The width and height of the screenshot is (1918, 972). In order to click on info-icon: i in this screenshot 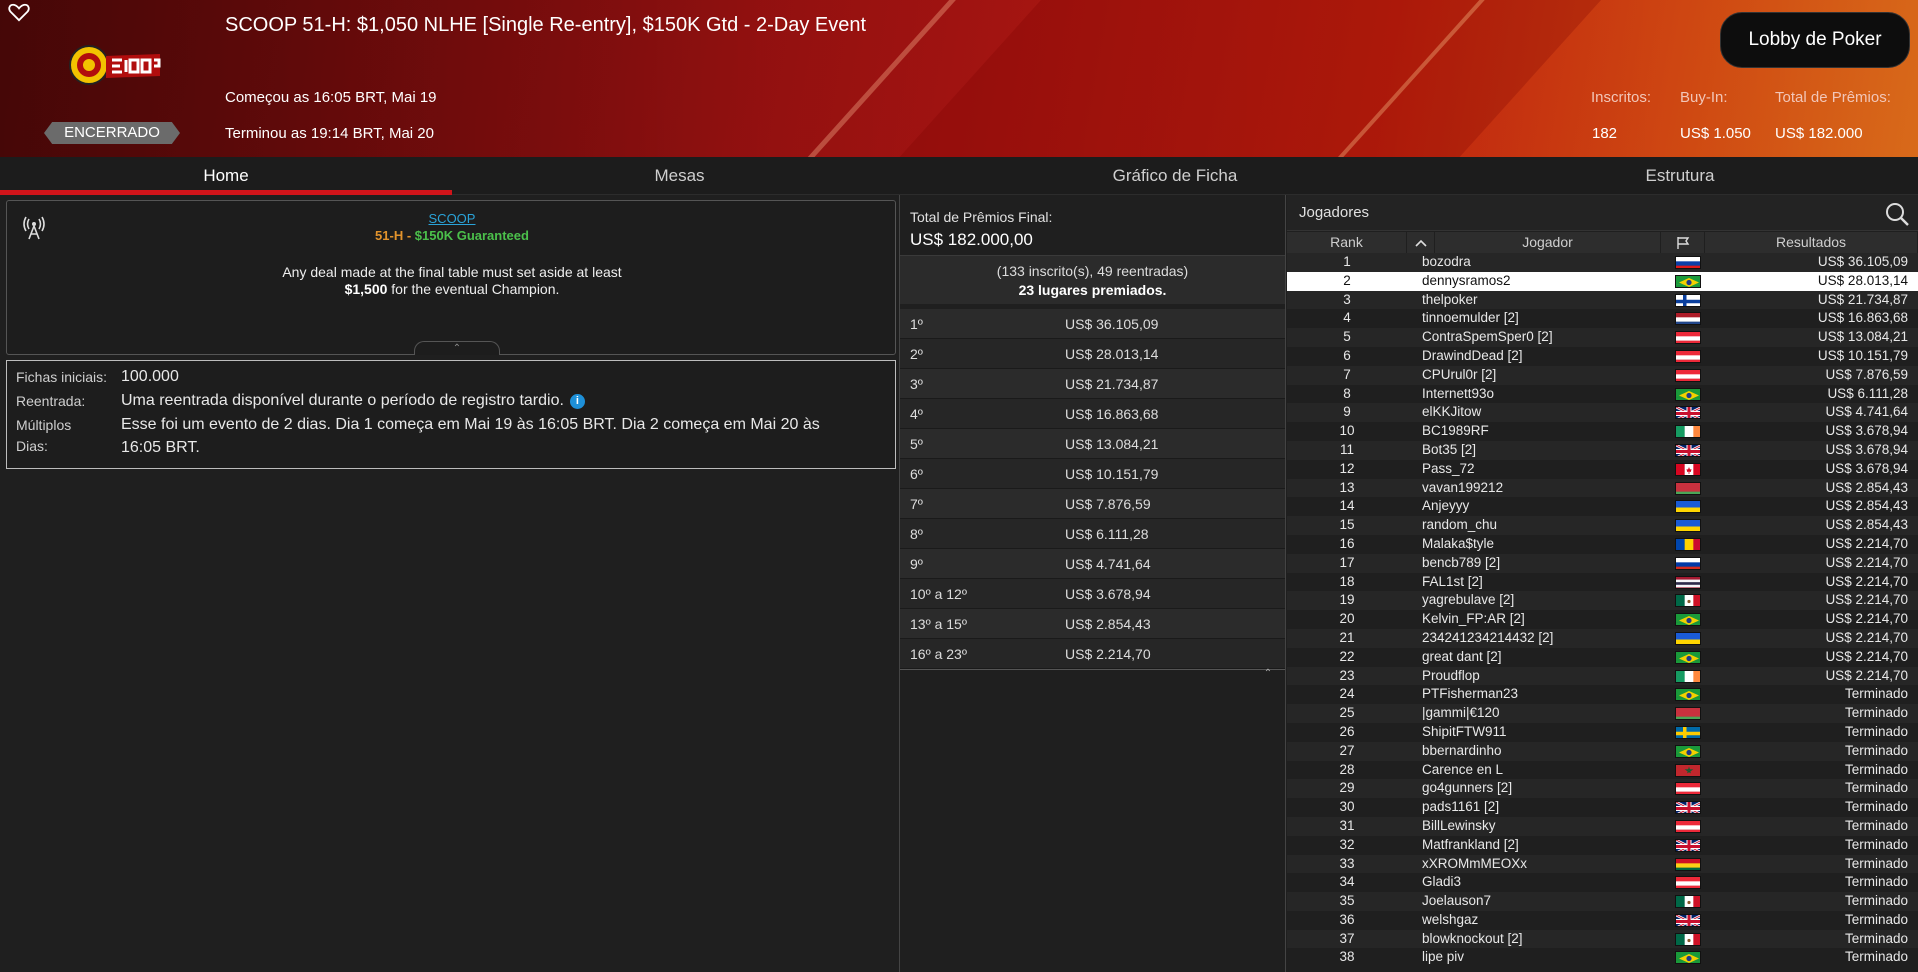, I will do `click(577, 401)`.